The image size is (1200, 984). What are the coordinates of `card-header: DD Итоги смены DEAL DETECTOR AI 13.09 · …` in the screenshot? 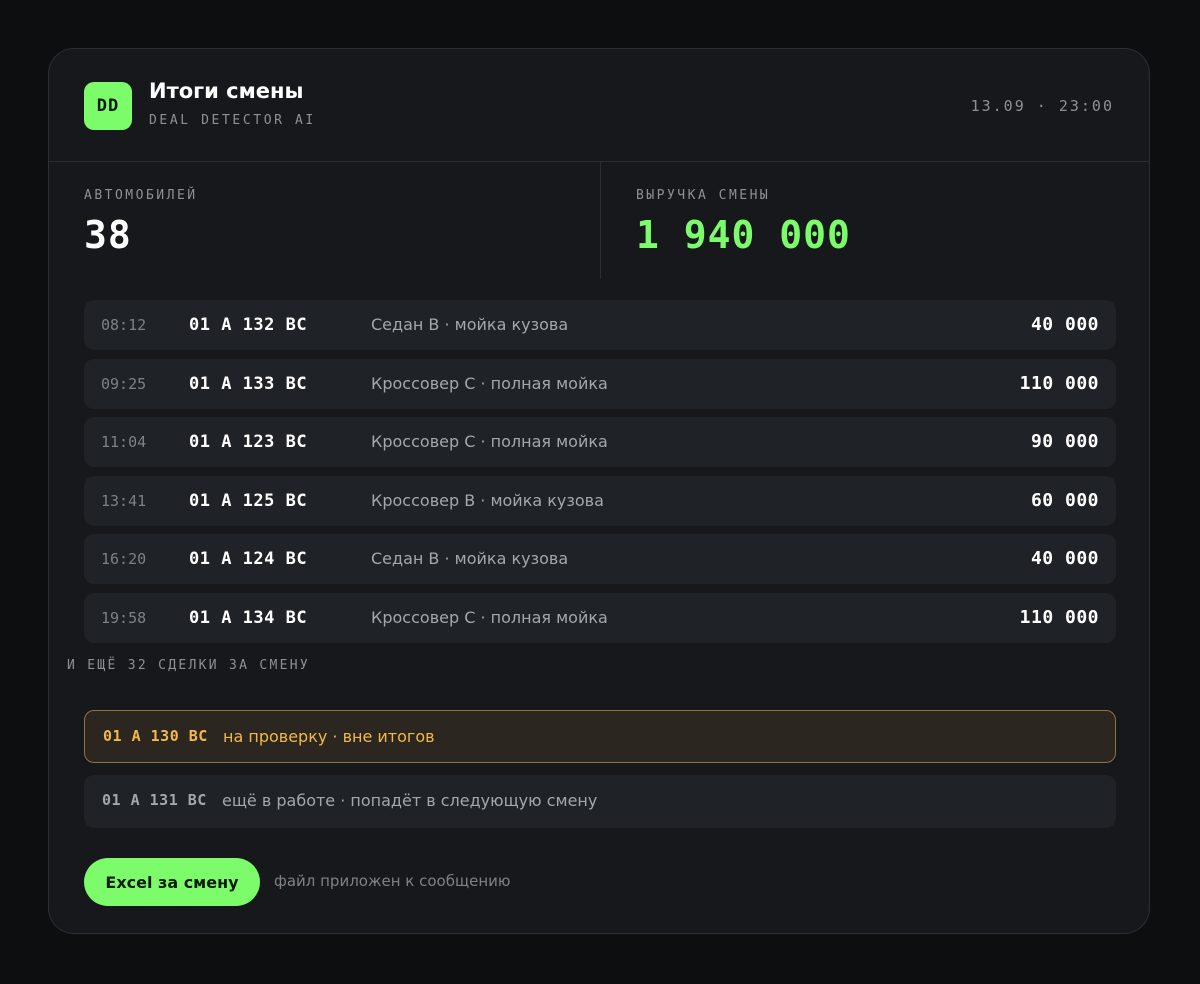 It's located at (599, 105).